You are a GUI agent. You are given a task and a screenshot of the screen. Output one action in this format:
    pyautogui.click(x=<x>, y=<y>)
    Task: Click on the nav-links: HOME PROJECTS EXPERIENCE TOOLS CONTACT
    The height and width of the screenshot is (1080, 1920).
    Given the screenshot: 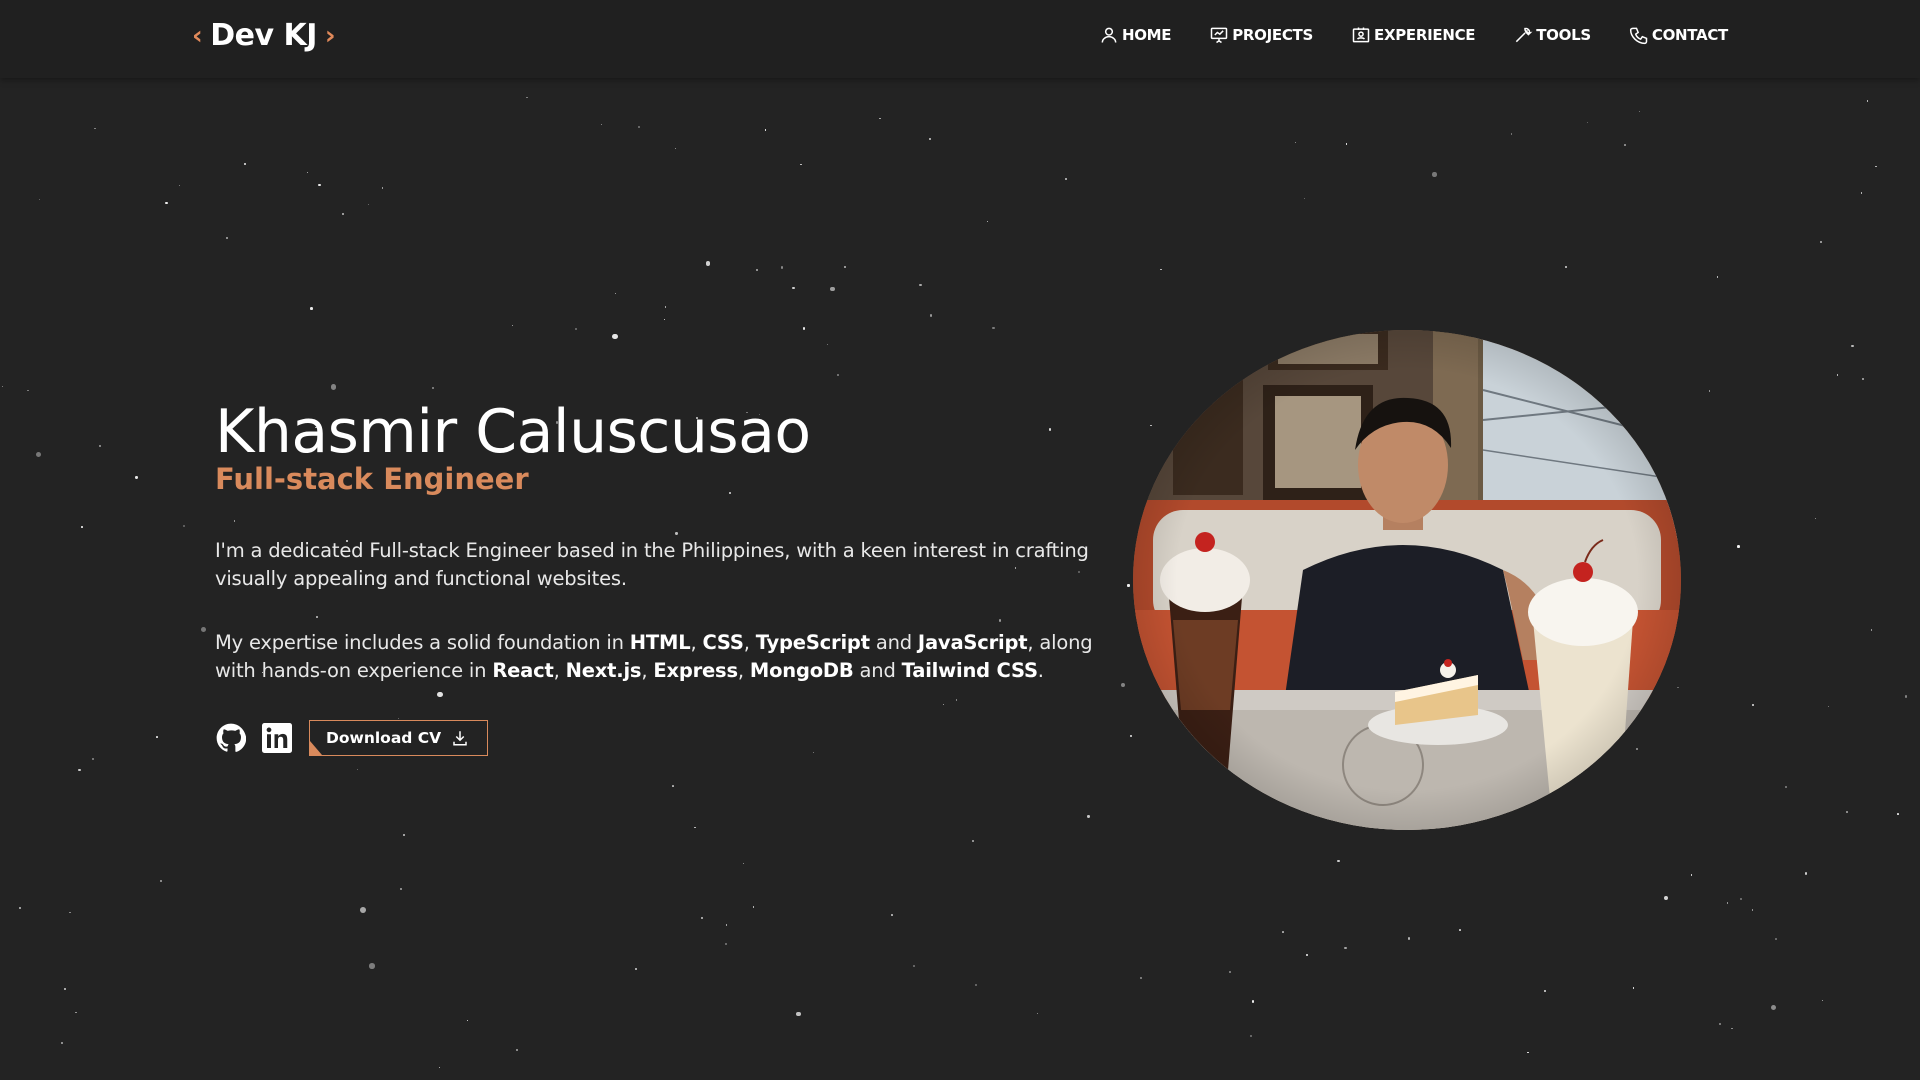 What is the action you would take?
    pyautogui.click(x=1413, y=35)
    